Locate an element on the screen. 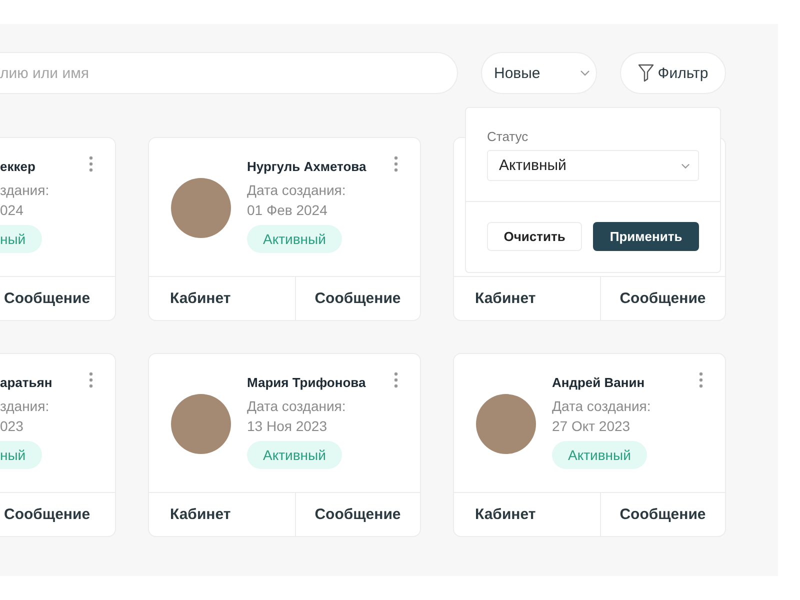 The image size is (800, 600). filter-icon is located at coordinates (646, 73).